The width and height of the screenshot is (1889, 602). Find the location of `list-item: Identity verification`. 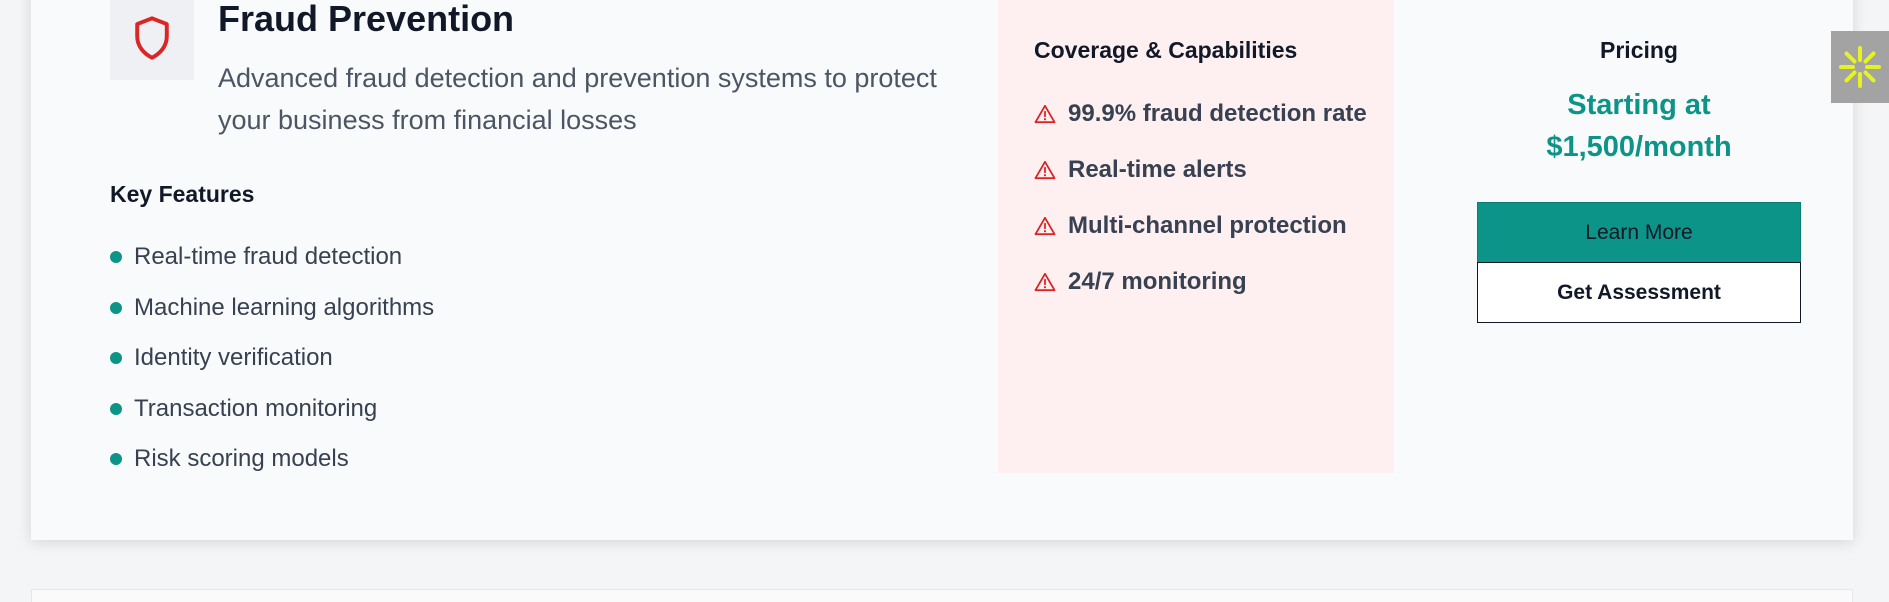

list-item: Identity verification is located at coordinates (272, 358).